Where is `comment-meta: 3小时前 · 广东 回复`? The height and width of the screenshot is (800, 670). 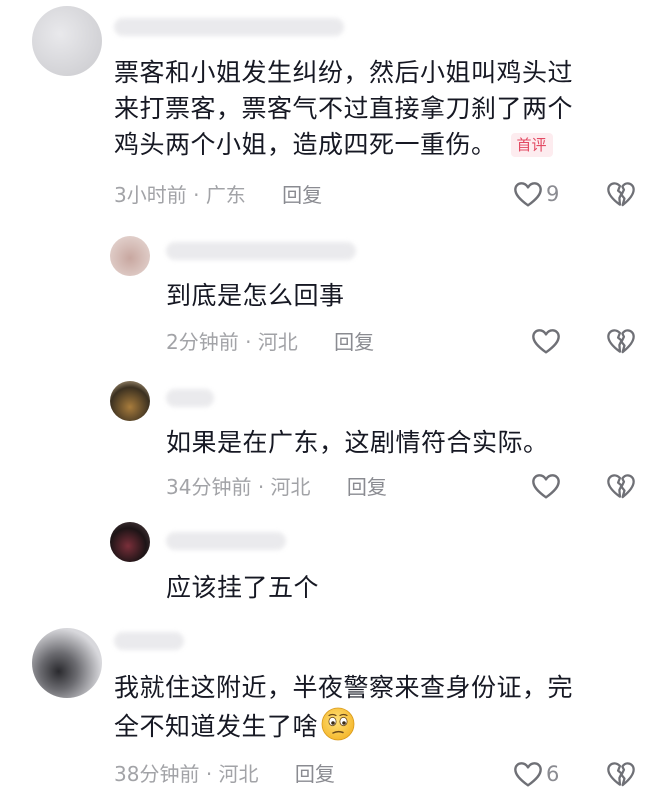
comment-meta: 3小时前 · 广东 回复 is located at coordinates (218, 195).